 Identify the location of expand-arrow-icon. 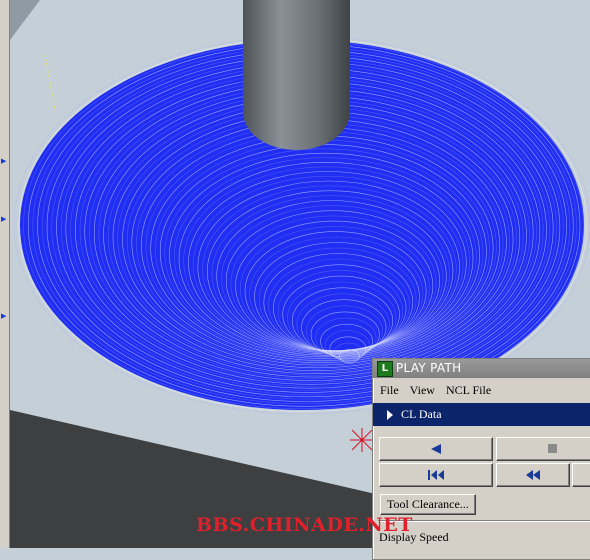
(390, 414).